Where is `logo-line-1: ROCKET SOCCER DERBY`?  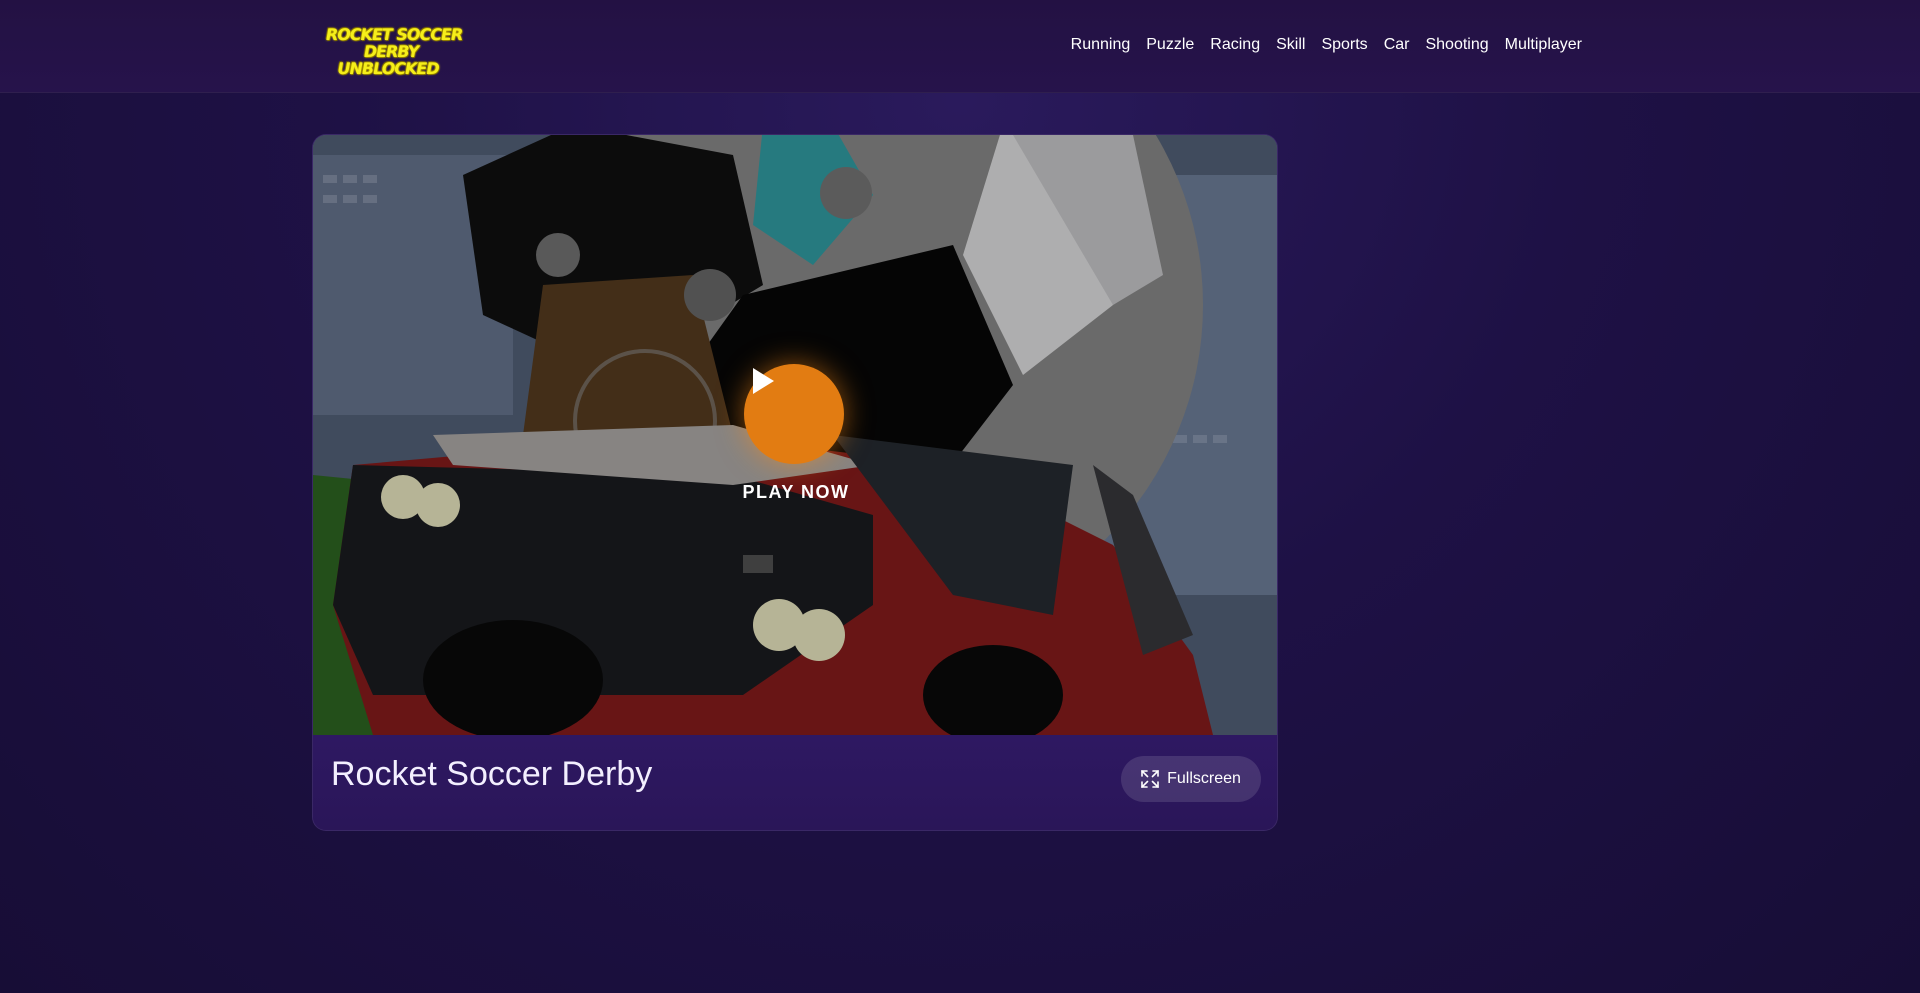 logo-line-1: ROCKET SOCCER DERBY is located at coordinates (394, 43).